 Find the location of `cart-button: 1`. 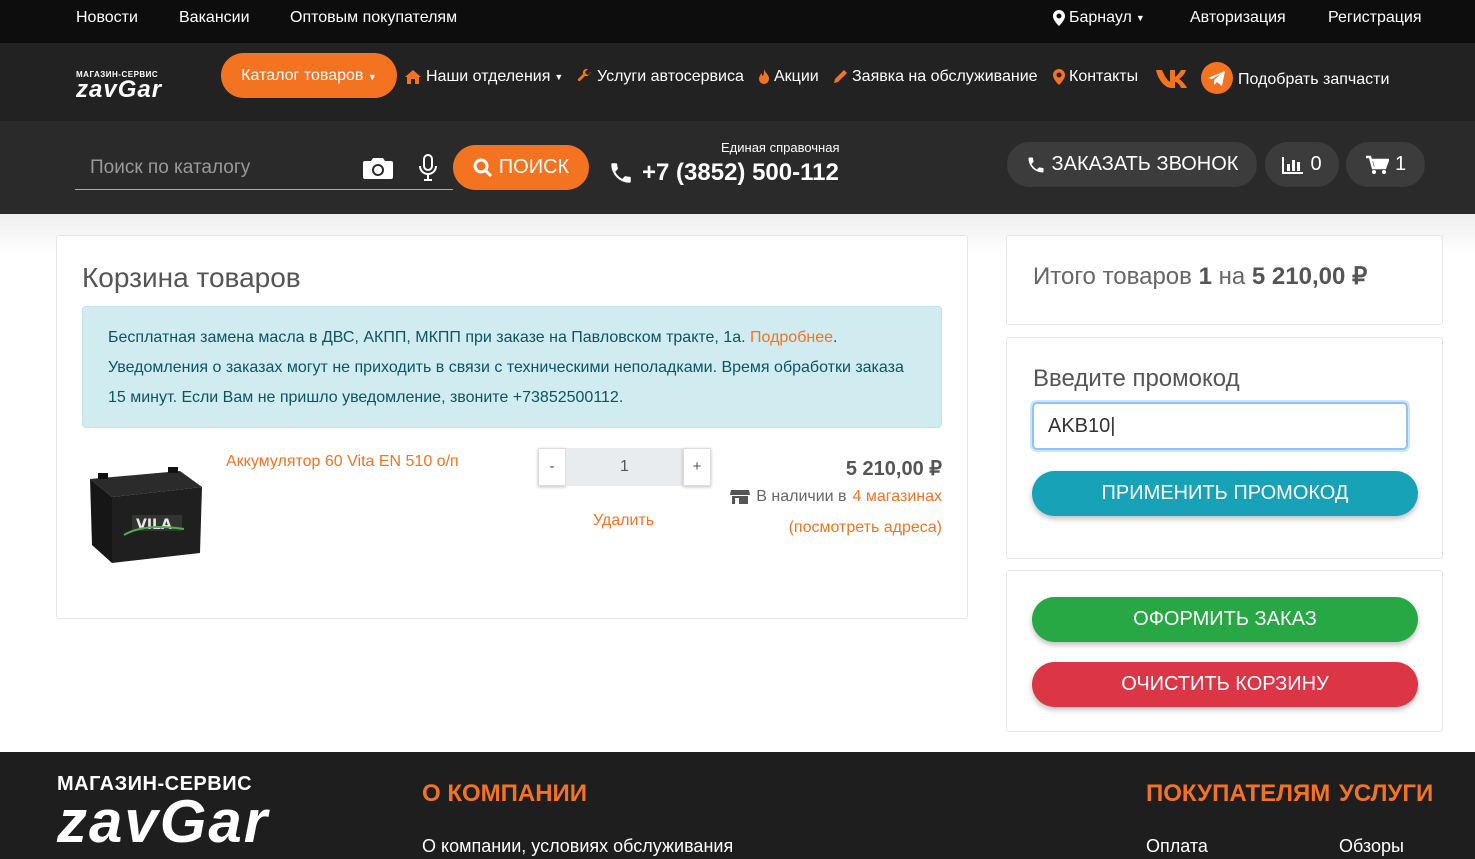

cart-button: 1 is located at coordinates (1385, 164).